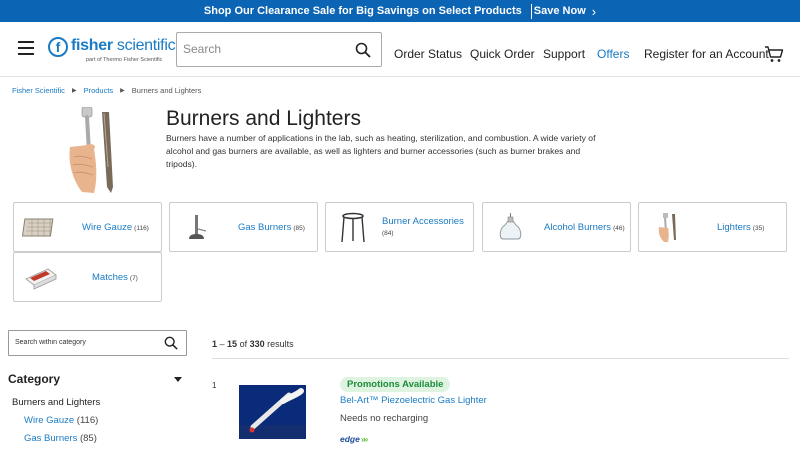  Describe the element at coordinates (758, 228) in the screenshot. I see `tile-count: (35)` at that location.